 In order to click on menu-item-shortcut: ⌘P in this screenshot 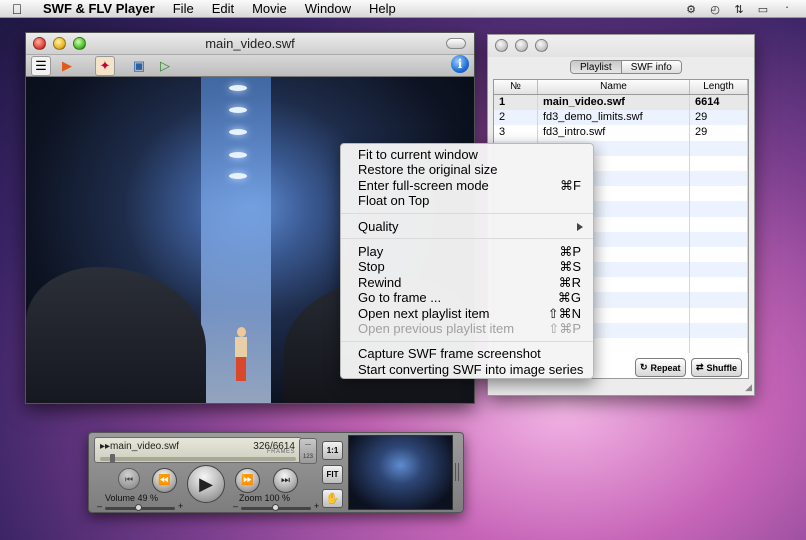, I will do `click(570, 251)`.